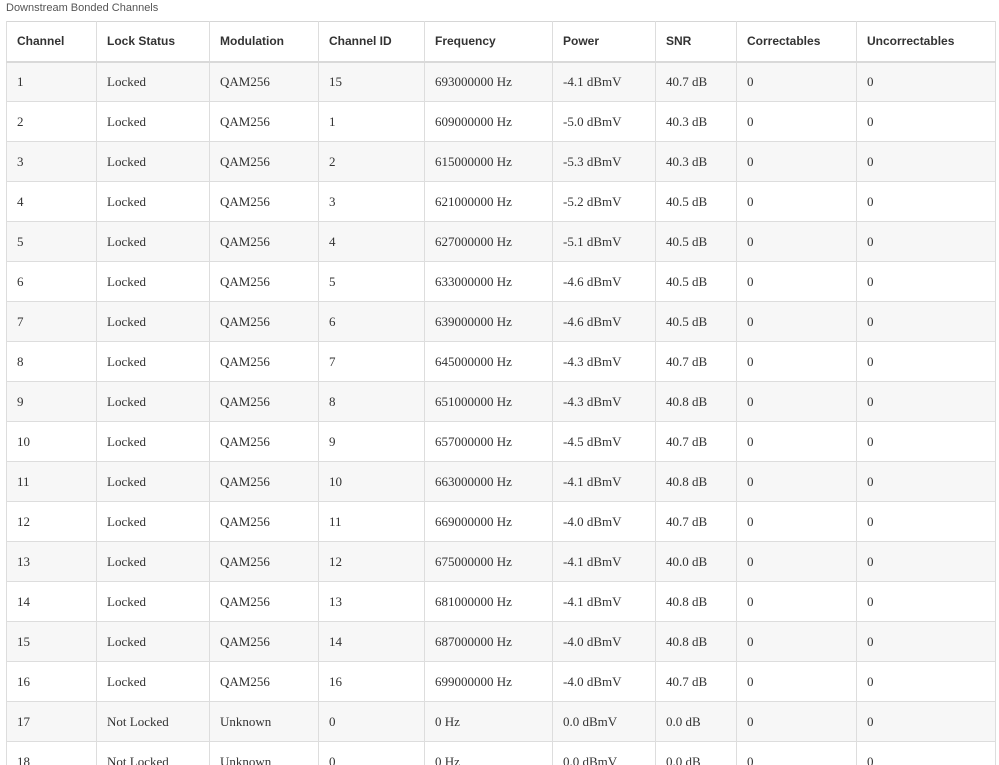 The width and height of the screenshot is (999, 765). What do you see at coordinates (488, 42) in the screenshot?
I see `header-frequency: Frequency` at bounding box center [488, 42].